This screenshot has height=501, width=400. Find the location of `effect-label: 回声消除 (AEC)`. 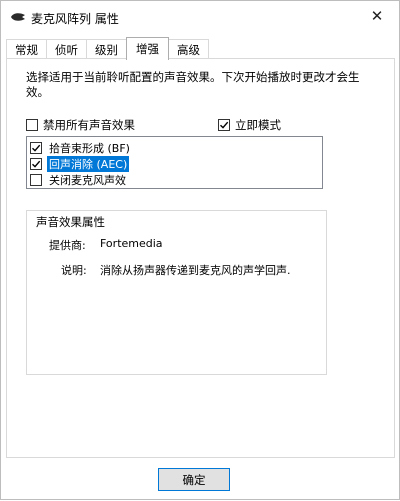

effect-label: 回声消除 (AEC) is located at coordinates (88, 163).